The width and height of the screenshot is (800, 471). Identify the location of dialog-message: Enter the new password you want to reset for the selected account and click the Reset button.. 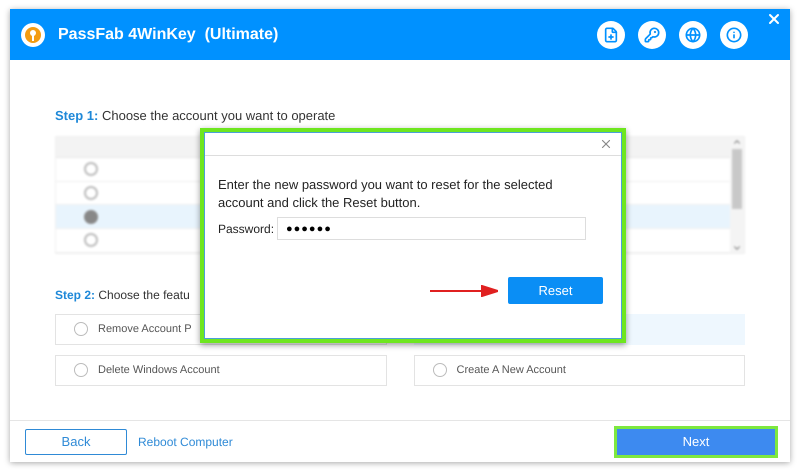
(386, 194).